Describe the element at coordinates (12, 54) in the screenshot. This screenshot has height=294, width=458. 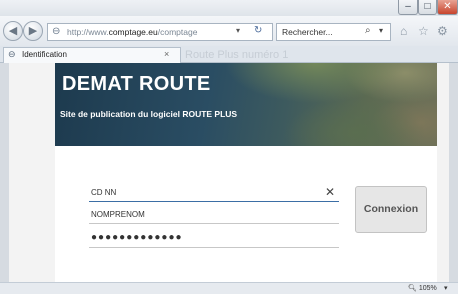
I see `tab-page-icon: ⊖` at that location.